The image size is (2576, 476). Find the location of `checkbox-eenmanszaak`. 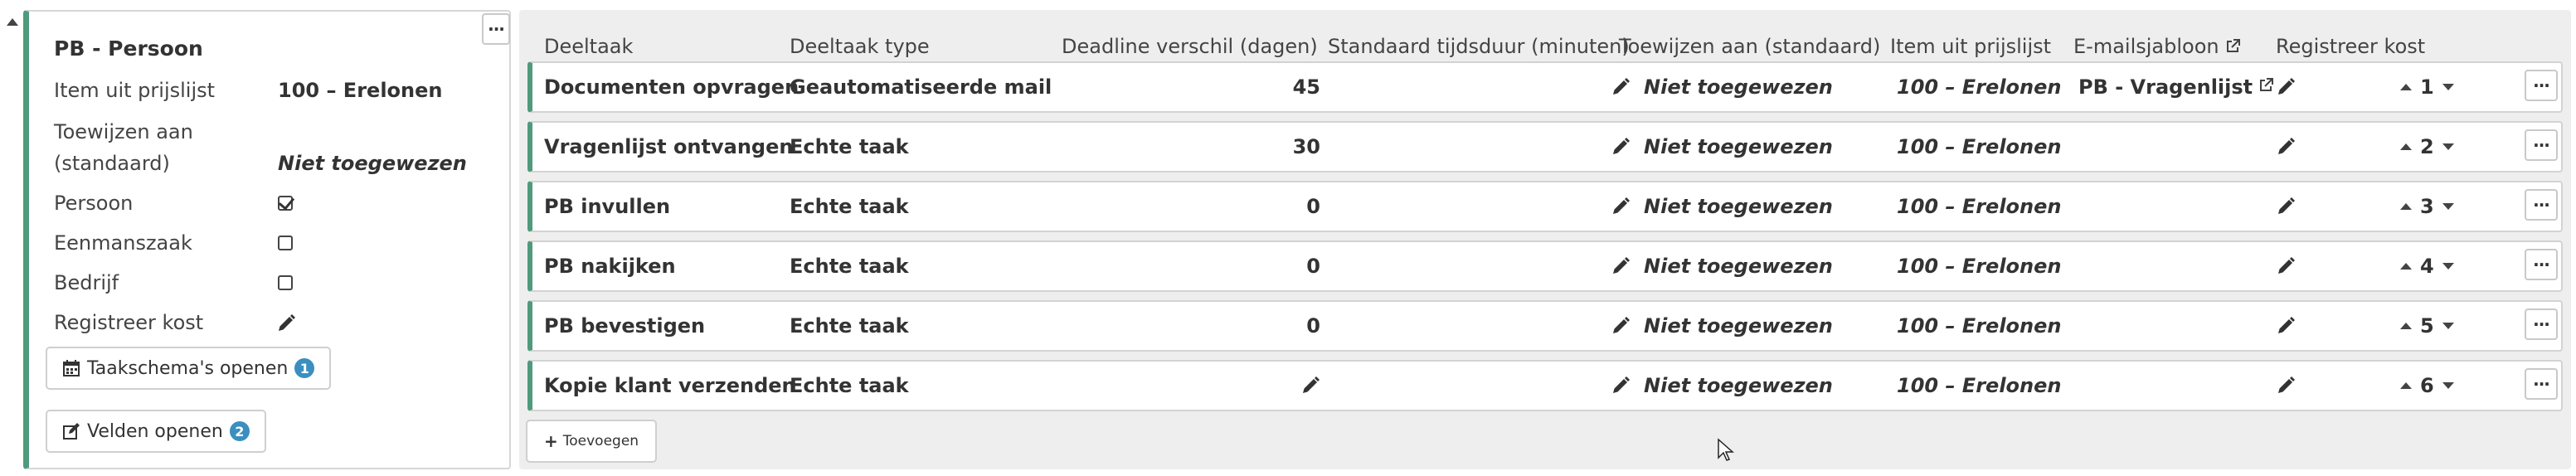

checkbox-eenmanszaak is located at coordinates (285, 243).